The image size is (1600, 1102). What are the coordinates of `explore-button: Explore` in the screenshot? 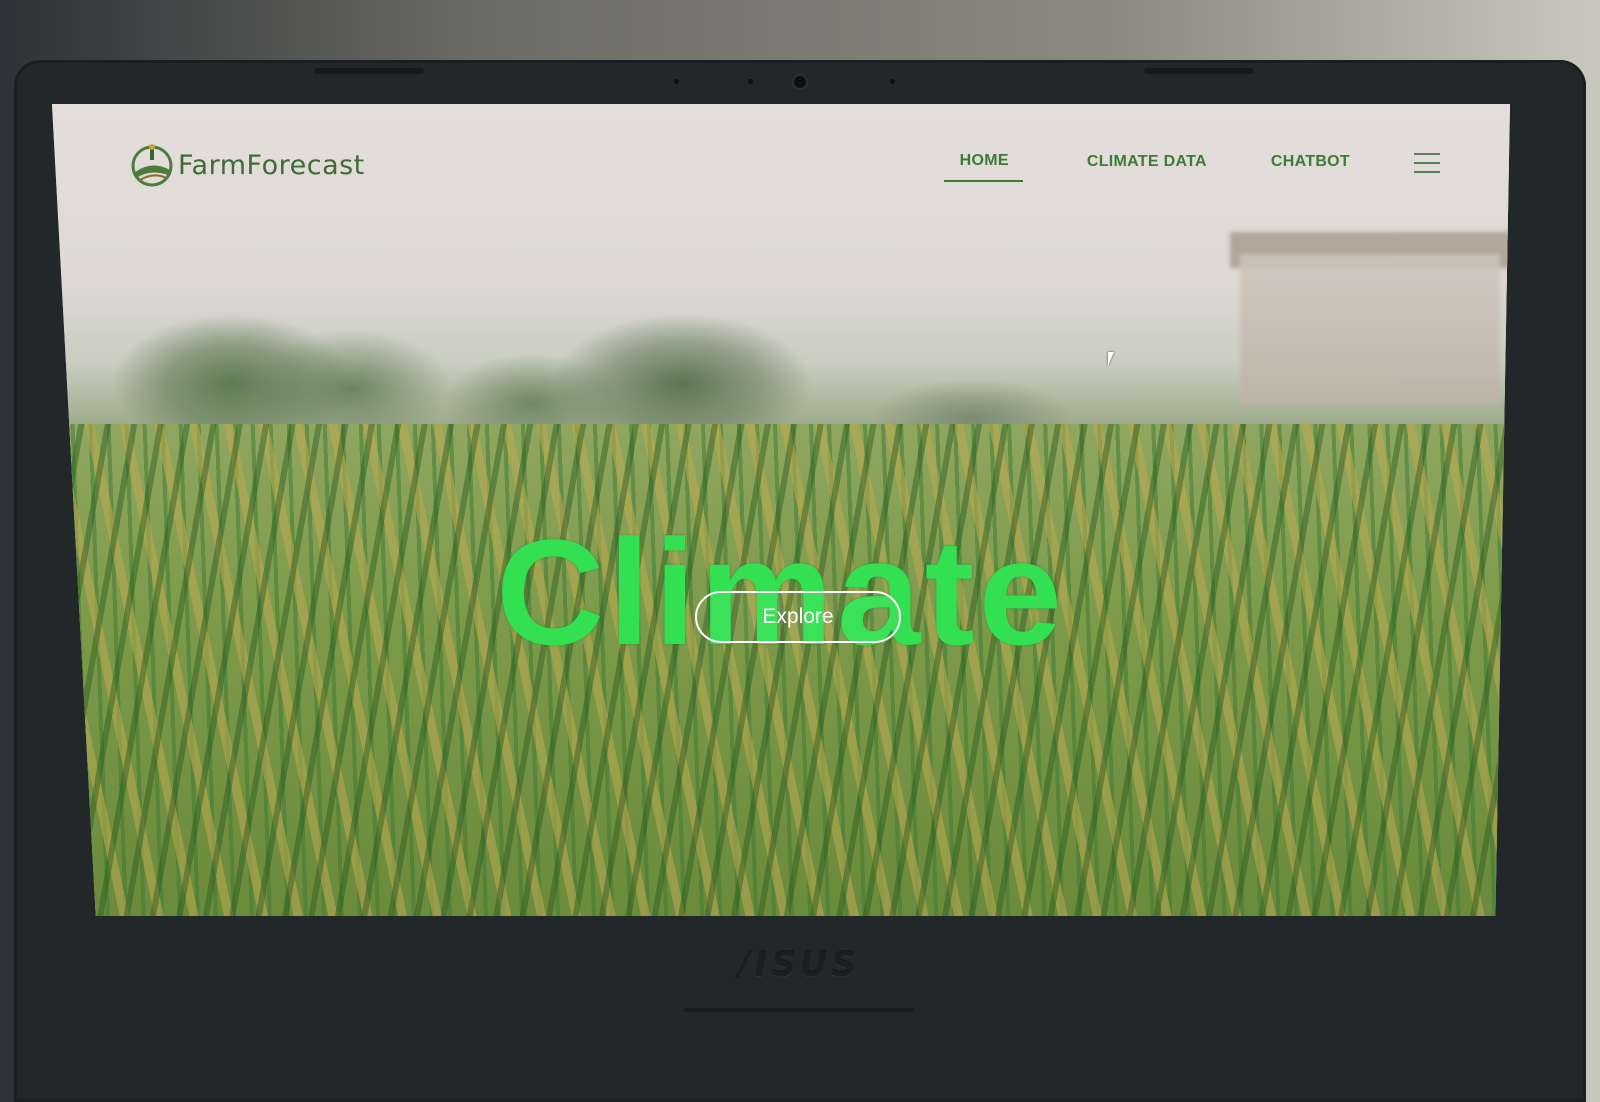 It's located at (798, 617).